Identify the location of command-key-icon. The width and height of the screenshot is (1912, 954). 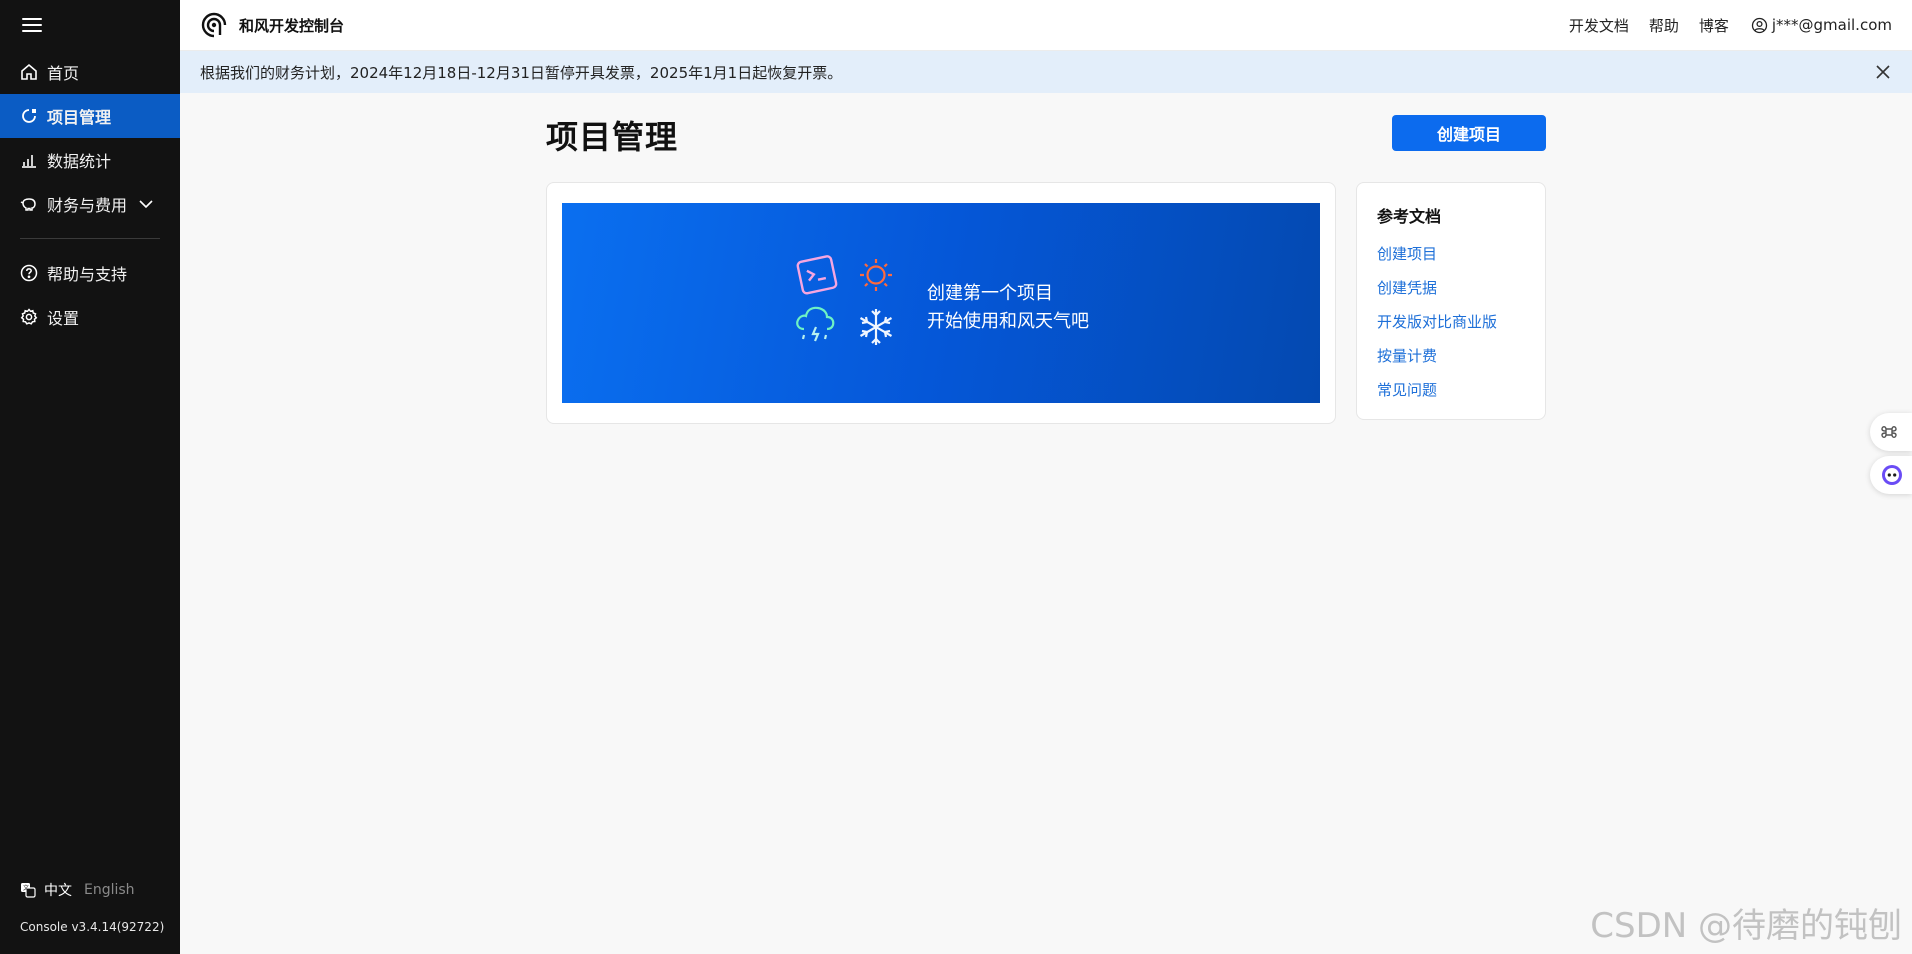
(1889, 432).